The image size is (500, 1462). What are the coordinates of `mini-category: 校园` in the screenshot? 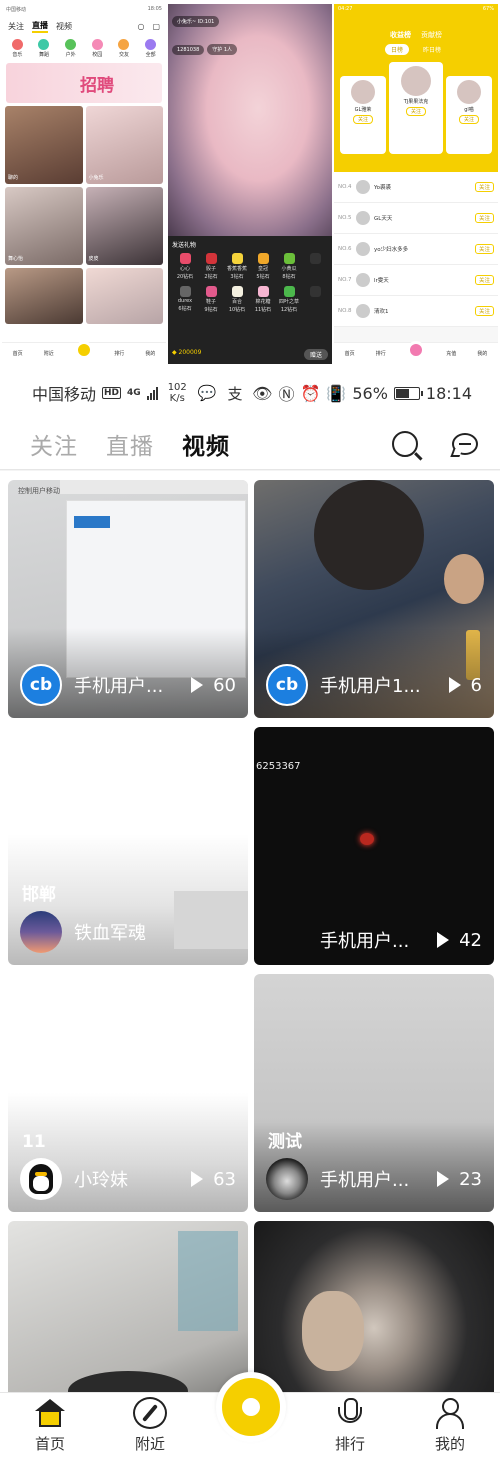 It's located at (97, 48).